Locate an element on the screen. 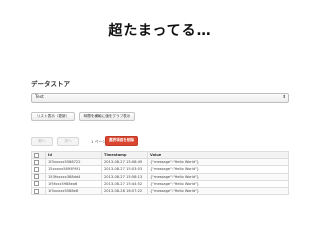  cell-timestamp: 2013-08-27 15:08:49 is located at coordinates (124, 162).